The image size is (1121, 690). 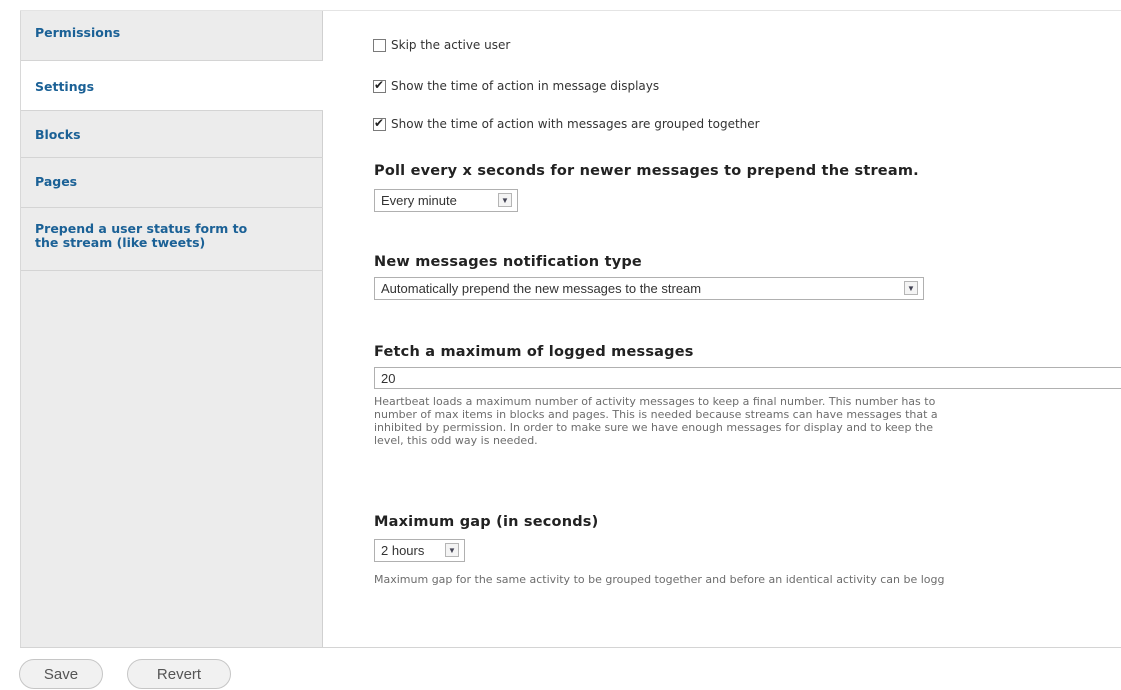 I want to click on fetch-max-value: 20, so click(x=388, y=378).